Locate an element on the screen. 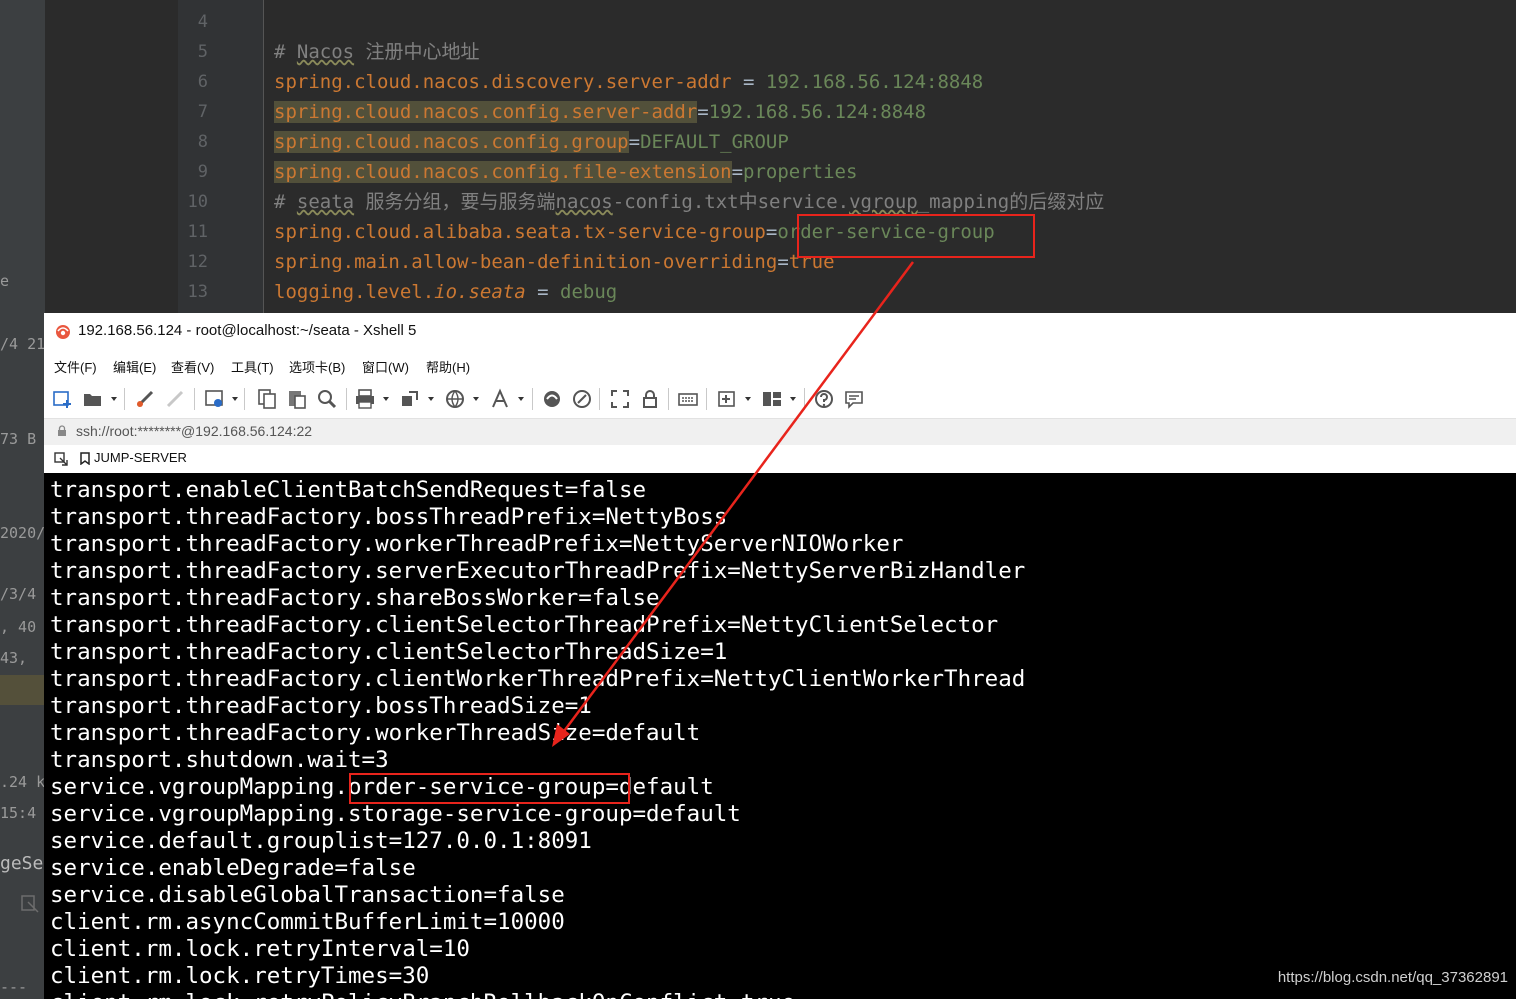 The width and height of the screenshot is (1516, 999). code-line: # Nacos 注册中心地址 is located at coordinates (377, 52).